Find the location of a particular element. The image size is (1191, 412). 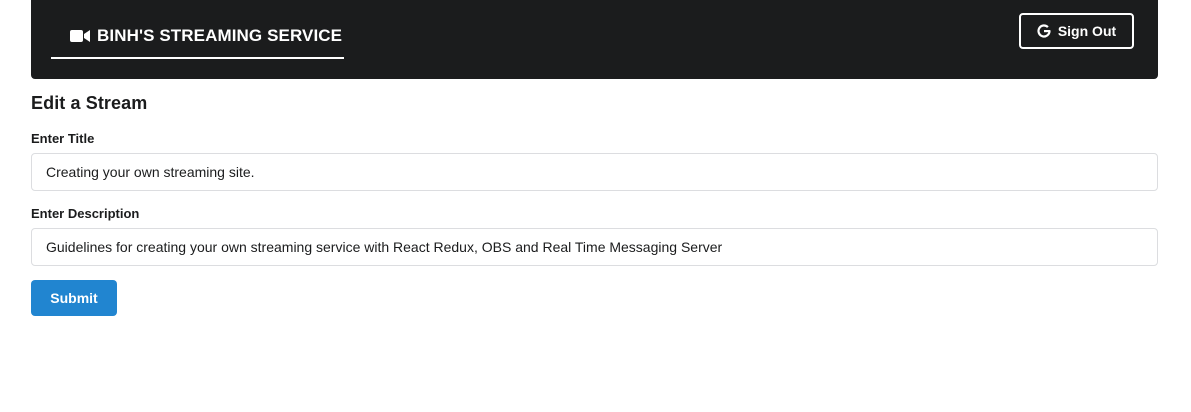

submit-button: Submit is located at coordinates (74, 298).